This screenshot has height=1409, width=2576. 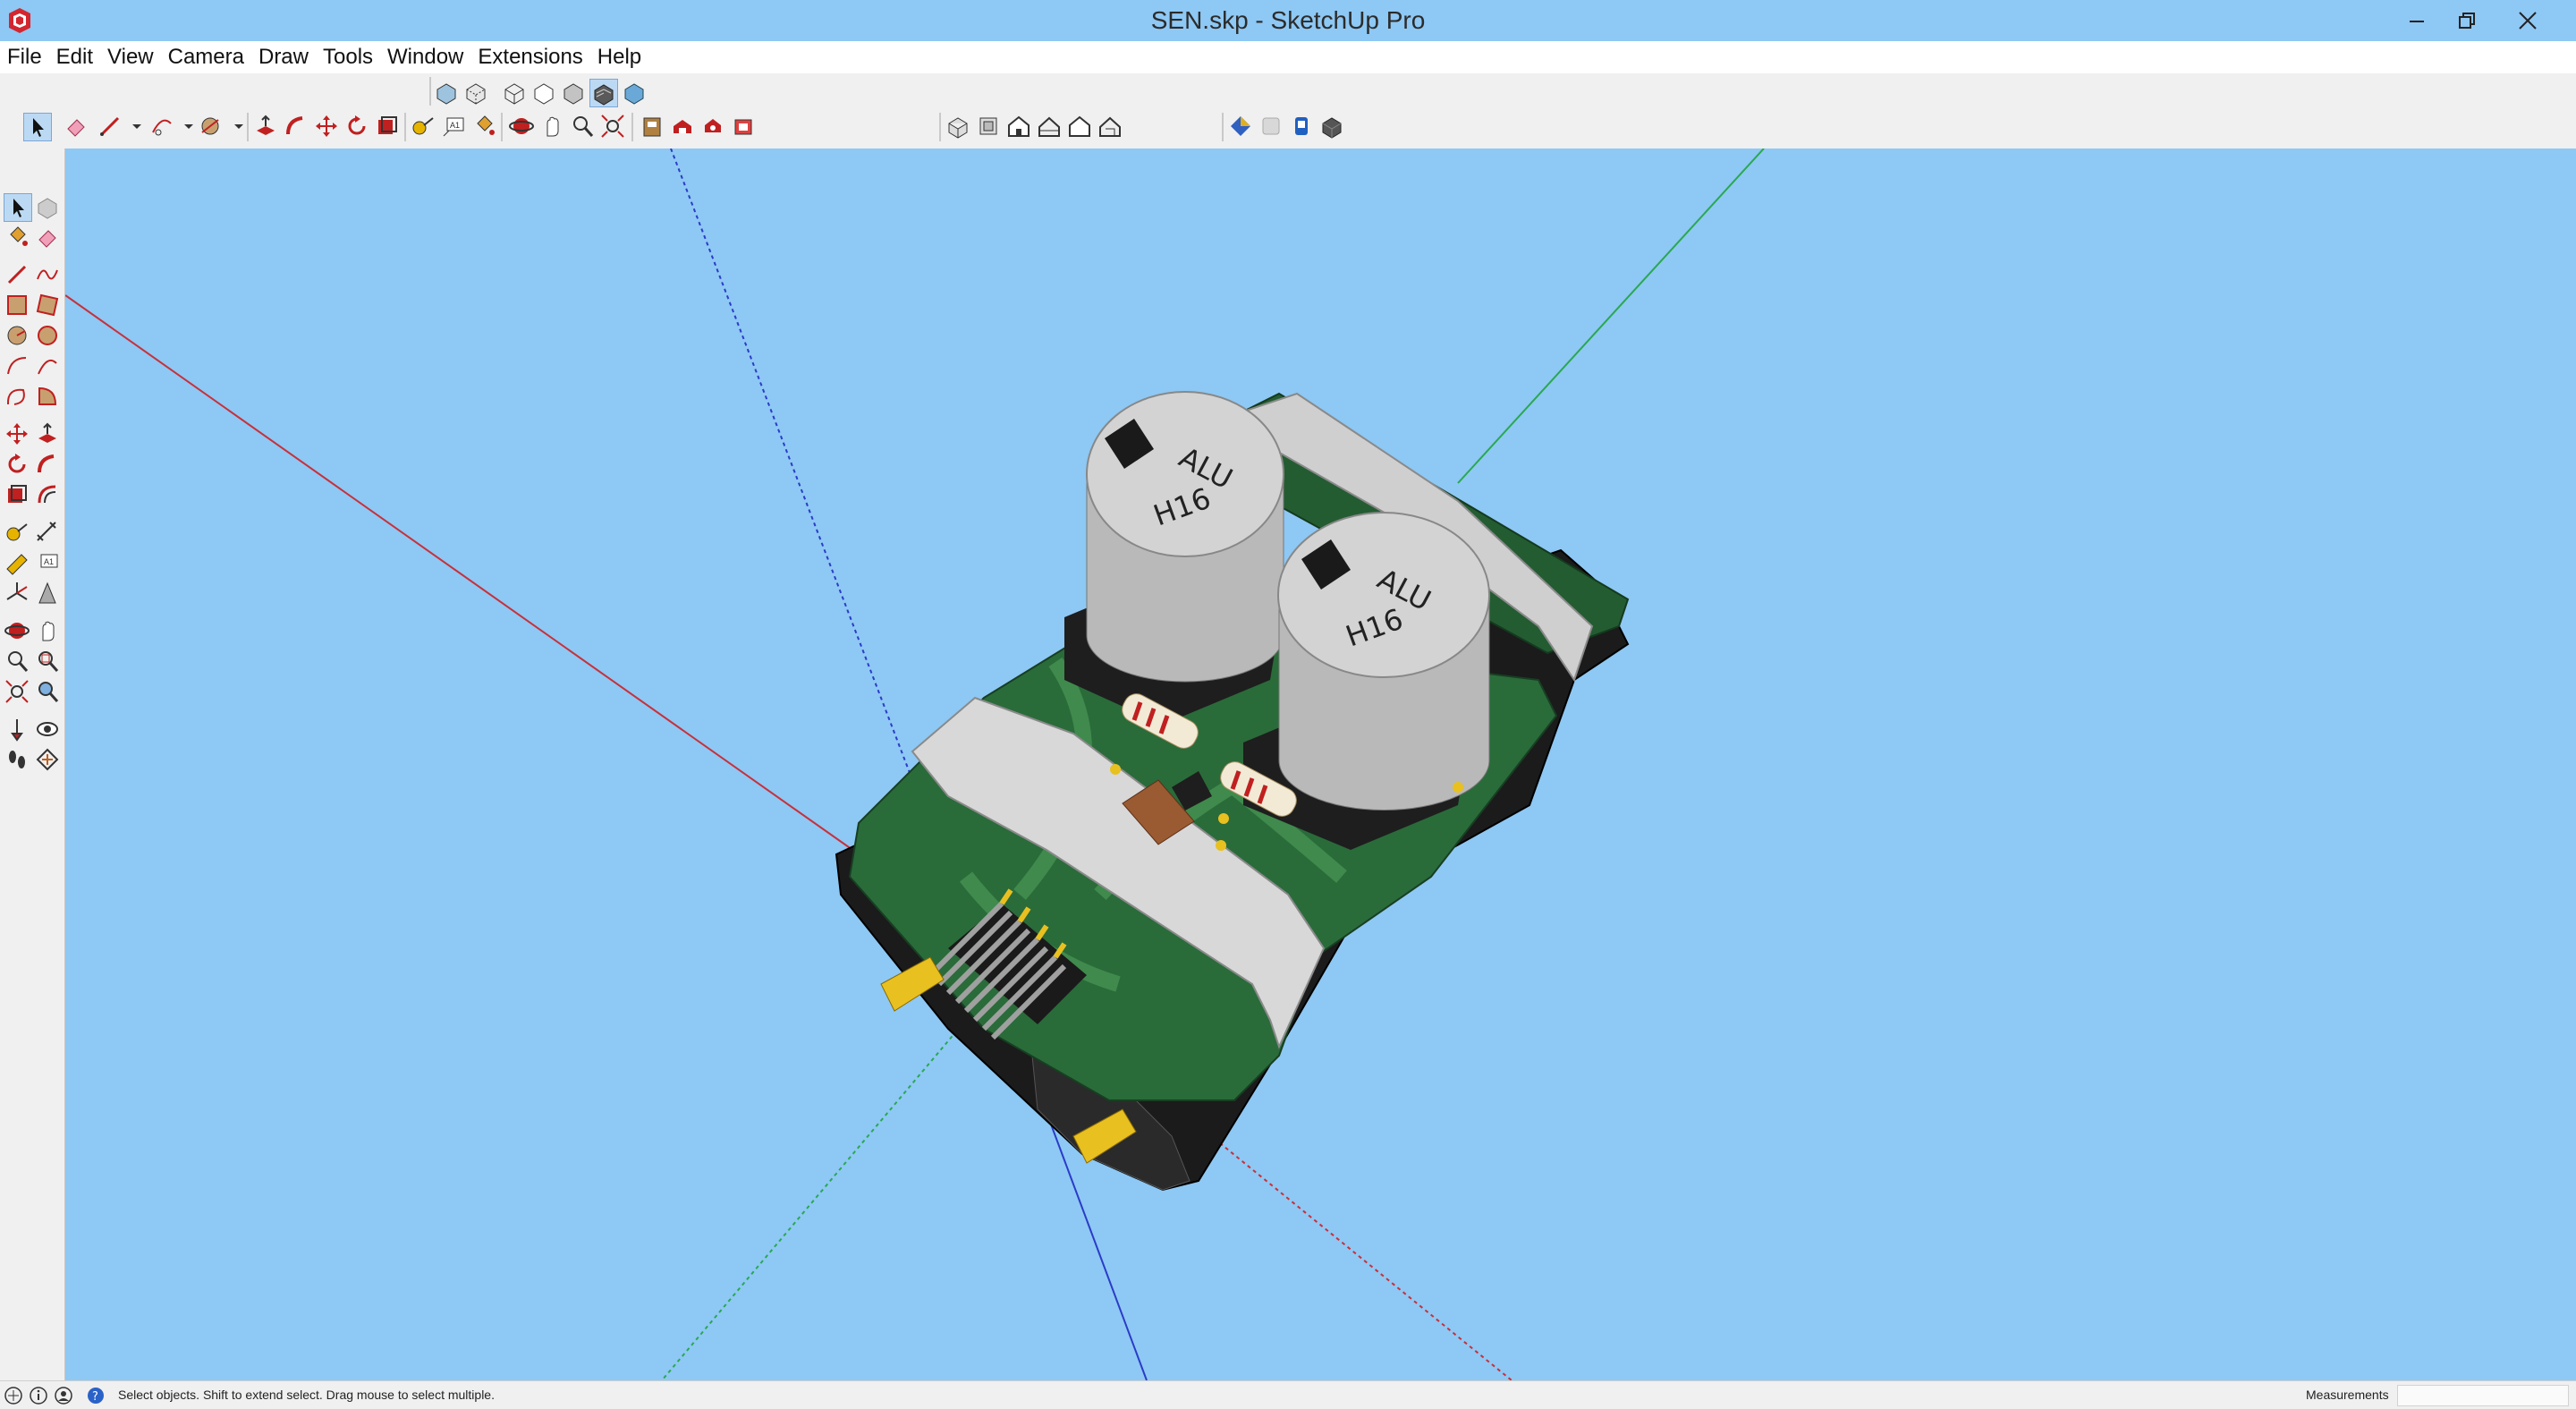 I want to click on offset-tool-icon, so click(x=47, y=495).